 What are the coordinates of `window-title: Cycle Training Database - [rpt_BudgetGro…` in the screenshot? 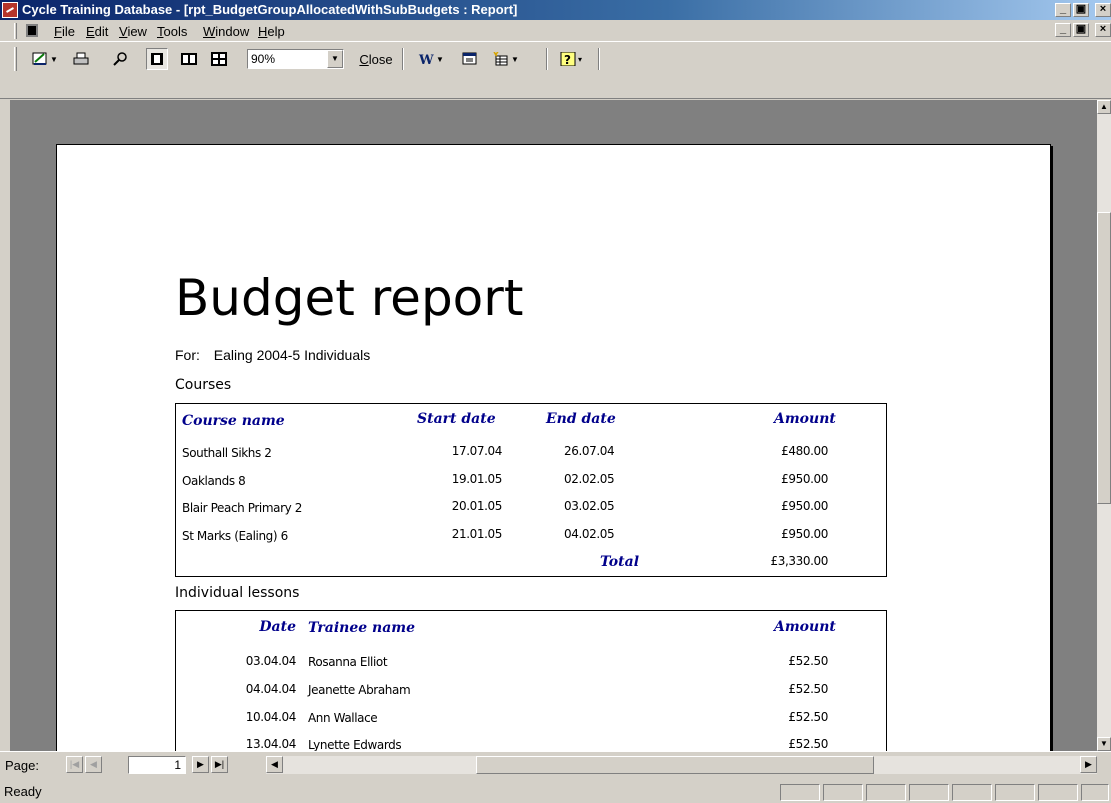 It's located at (270, 9).